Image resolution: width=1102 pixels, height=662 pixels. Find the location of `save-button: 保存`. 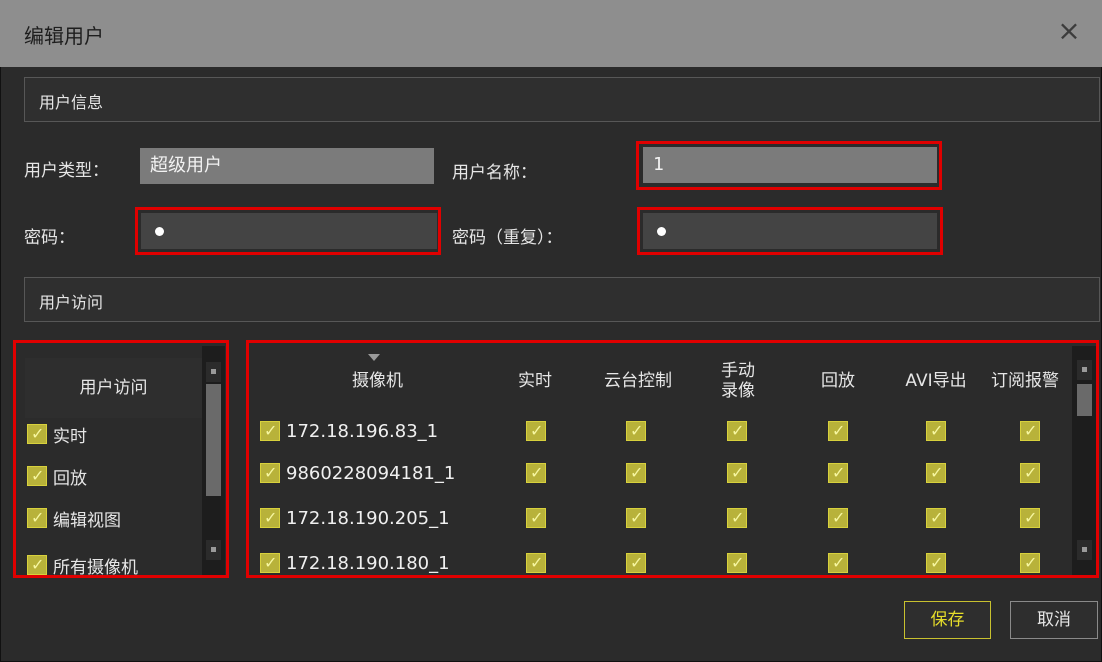

save-button: 保存 is located at coordinates (947, 620).